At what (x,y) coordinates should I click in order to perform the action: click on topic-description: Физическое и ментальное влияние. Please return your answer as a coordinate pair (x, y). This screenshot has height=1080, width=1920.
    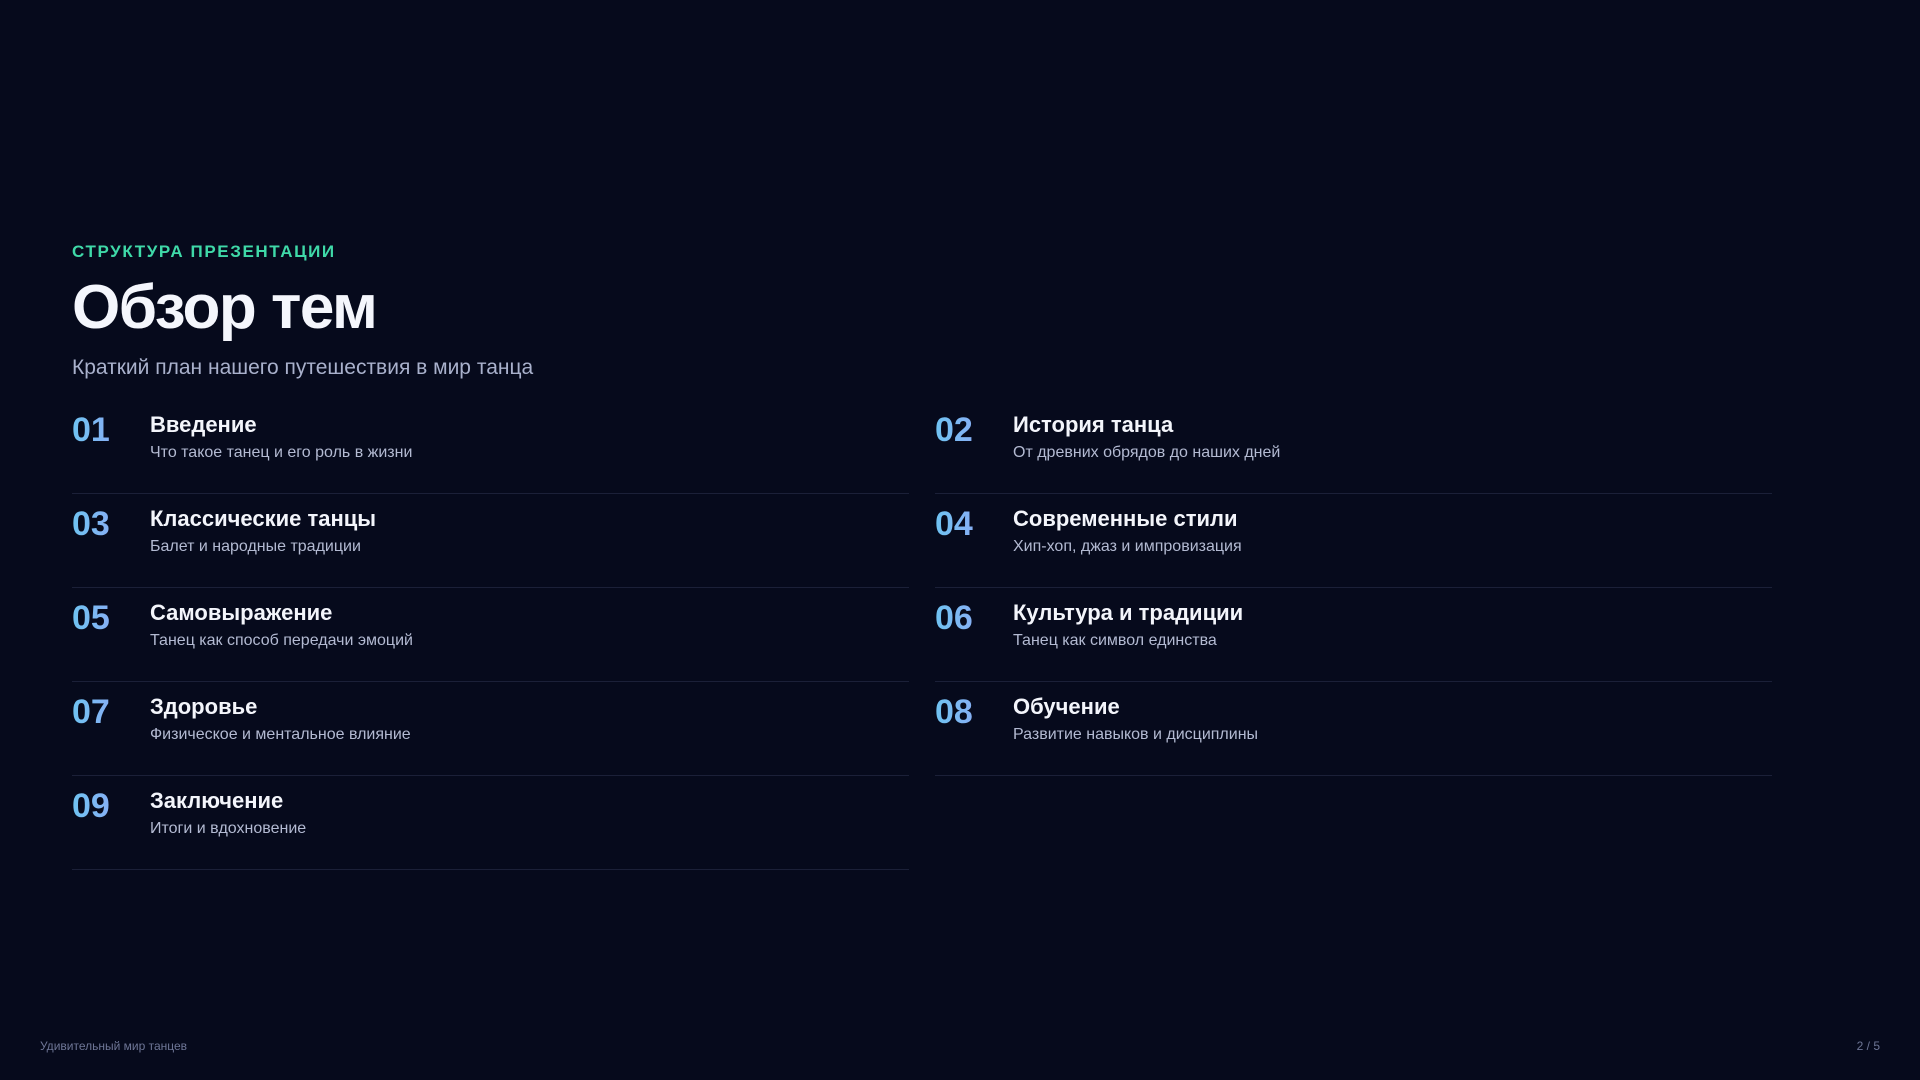
    Looking at the image, I should click on (280, 734).